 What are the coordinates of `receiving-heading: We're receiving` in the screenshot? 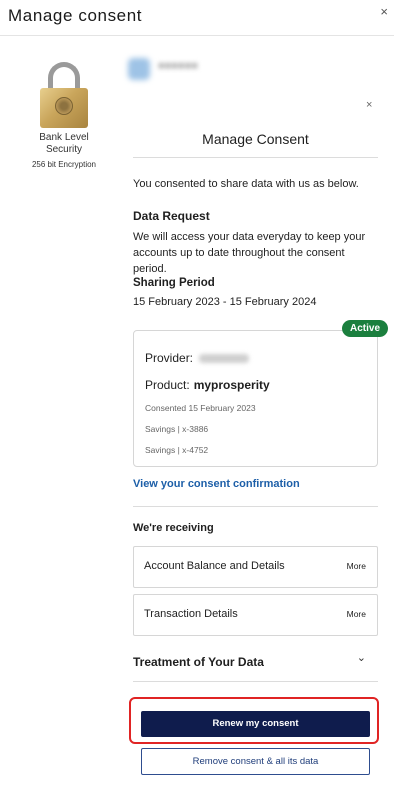 It's located at (173, 528).